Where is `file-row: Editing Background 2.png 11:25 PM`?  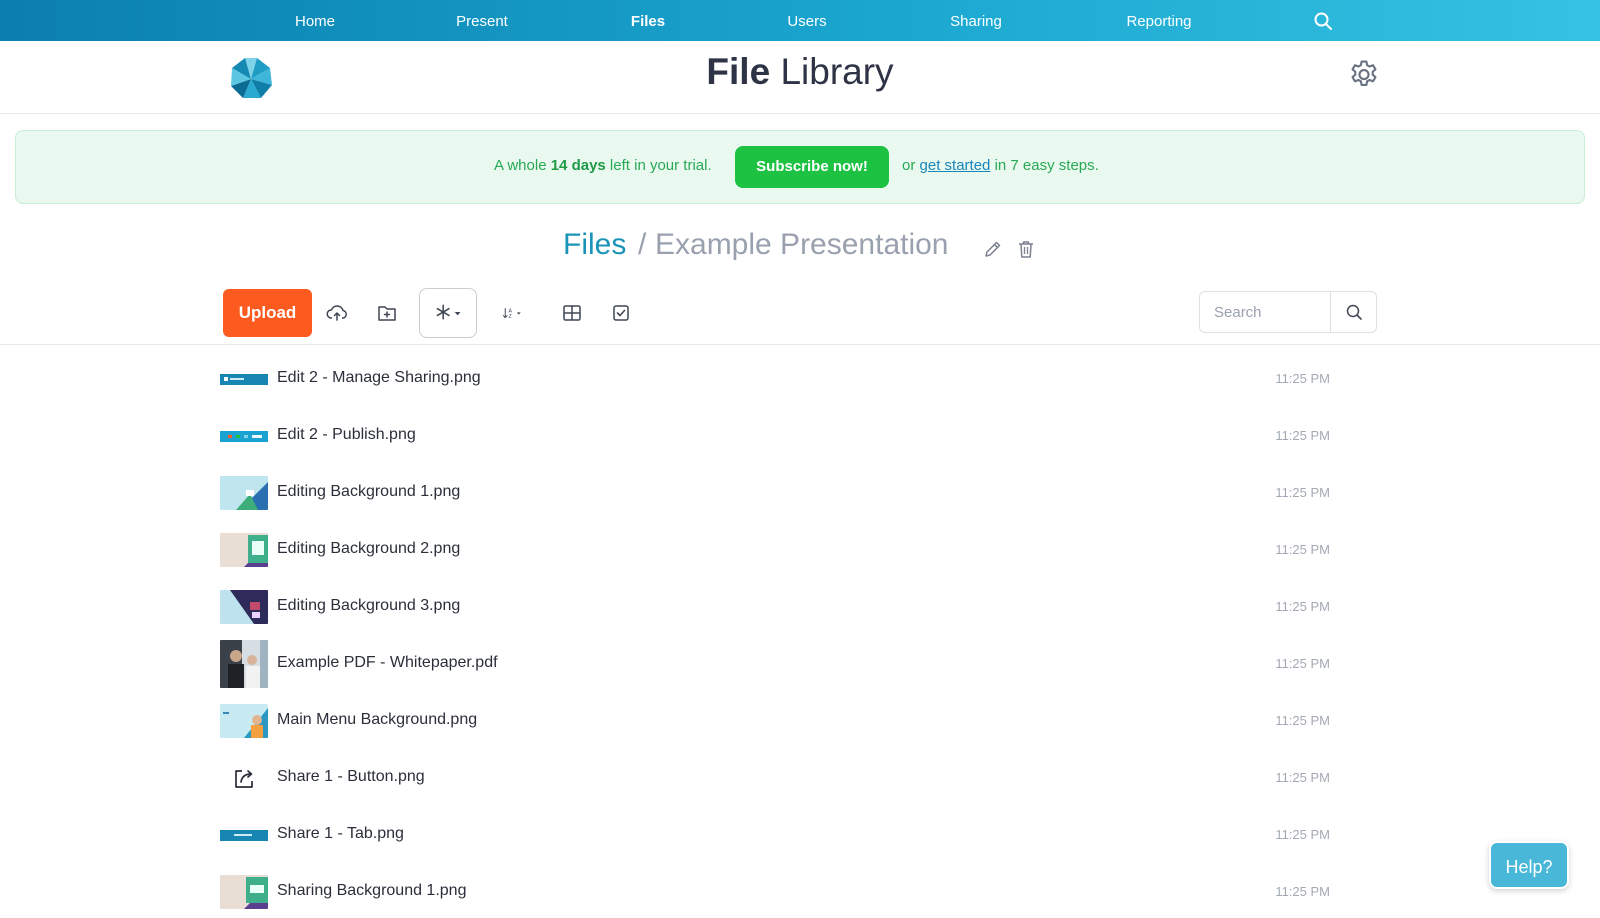 file-row: Editing Background 2.png 11:25 PM is located at coordinates (778, 551).